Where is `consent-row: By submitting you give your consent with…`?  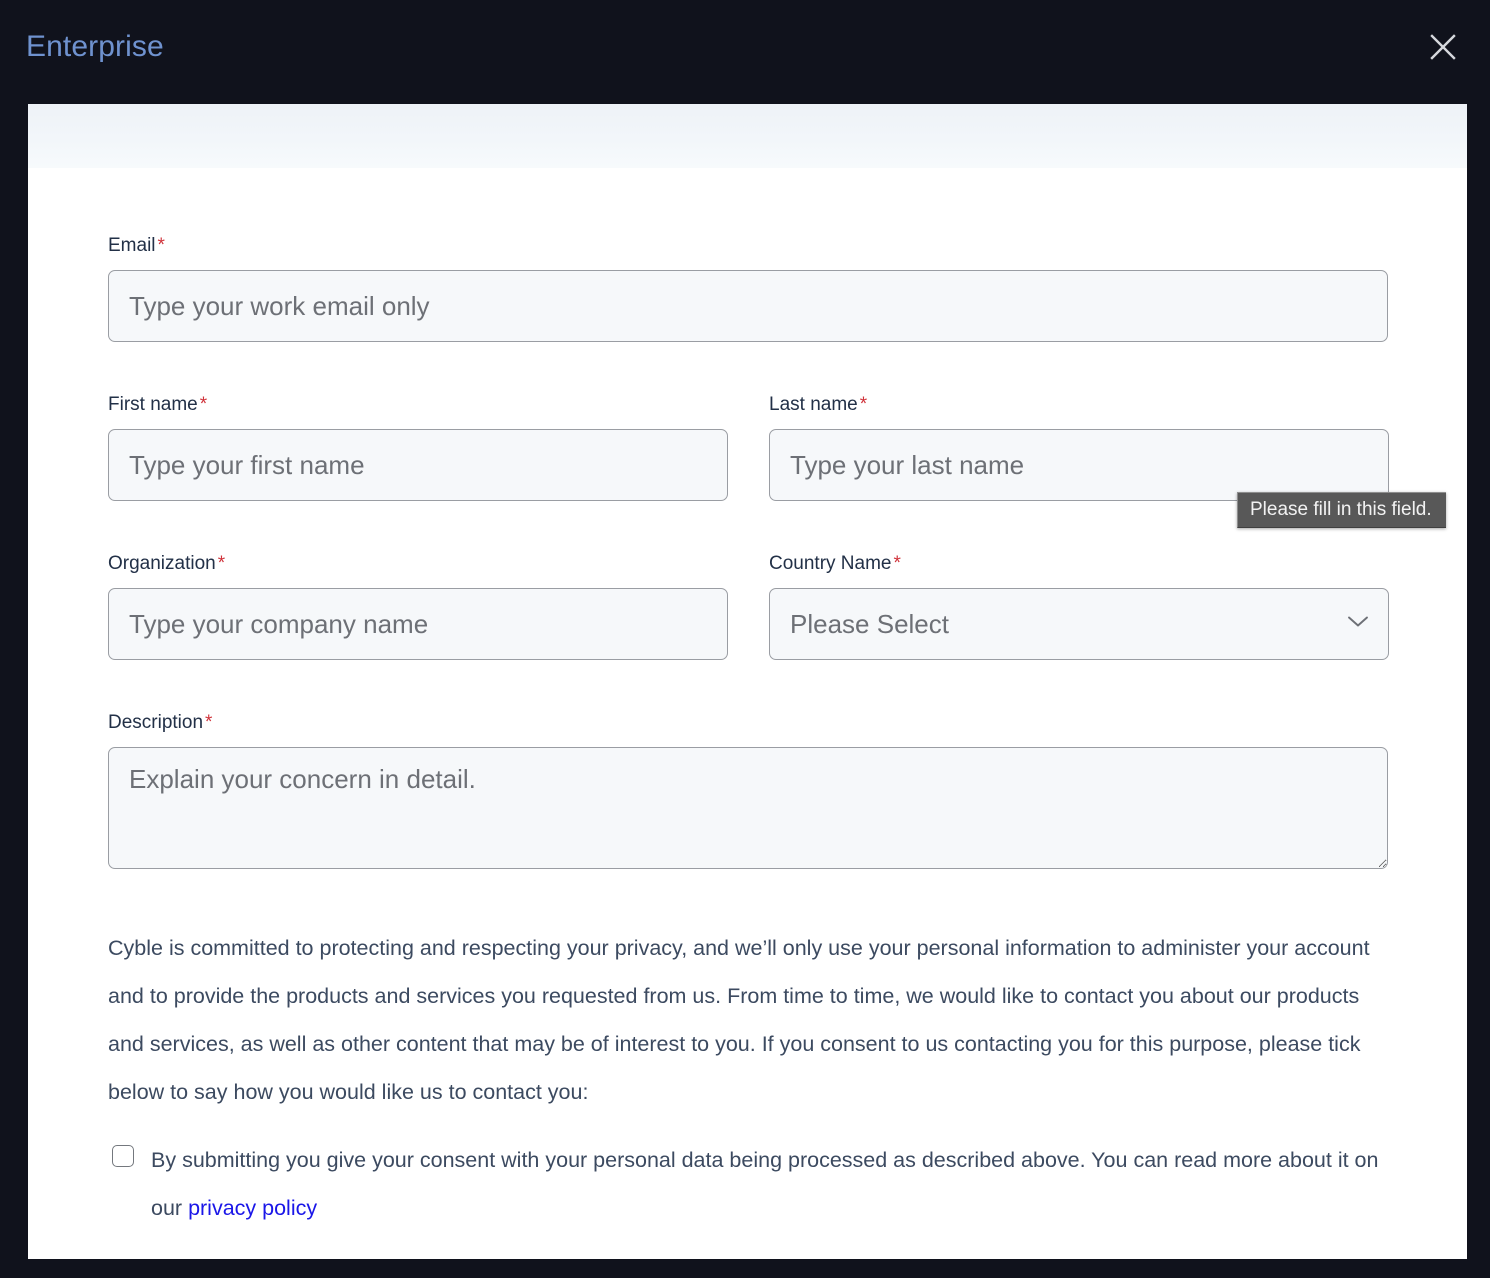
consent-row: By submitting you give your consent with… is located at coordinates (748, 1184).